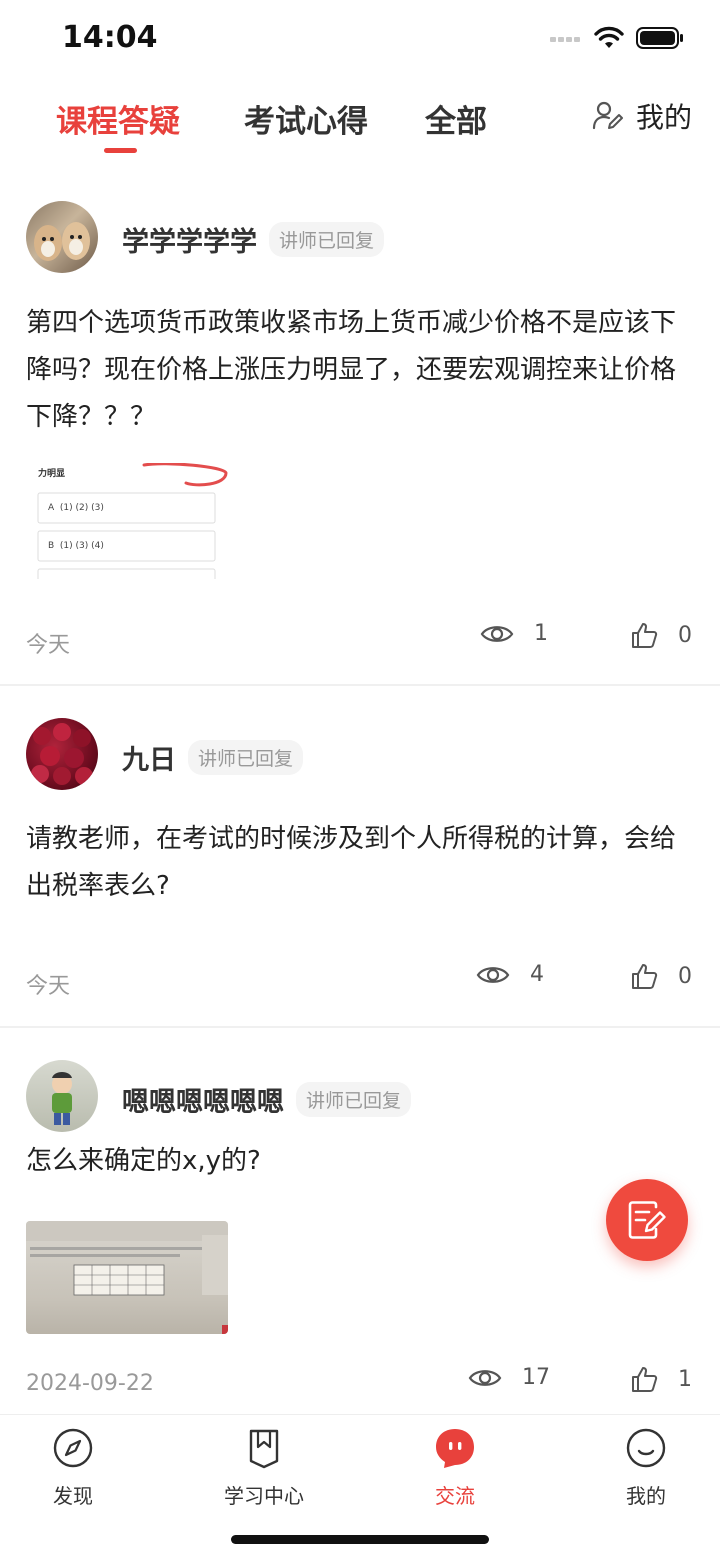 This screenshot has width=720, height=1559. Describe the element at coordinates (609, 37) in the screenshot. I see `wifi-icon` at that location.